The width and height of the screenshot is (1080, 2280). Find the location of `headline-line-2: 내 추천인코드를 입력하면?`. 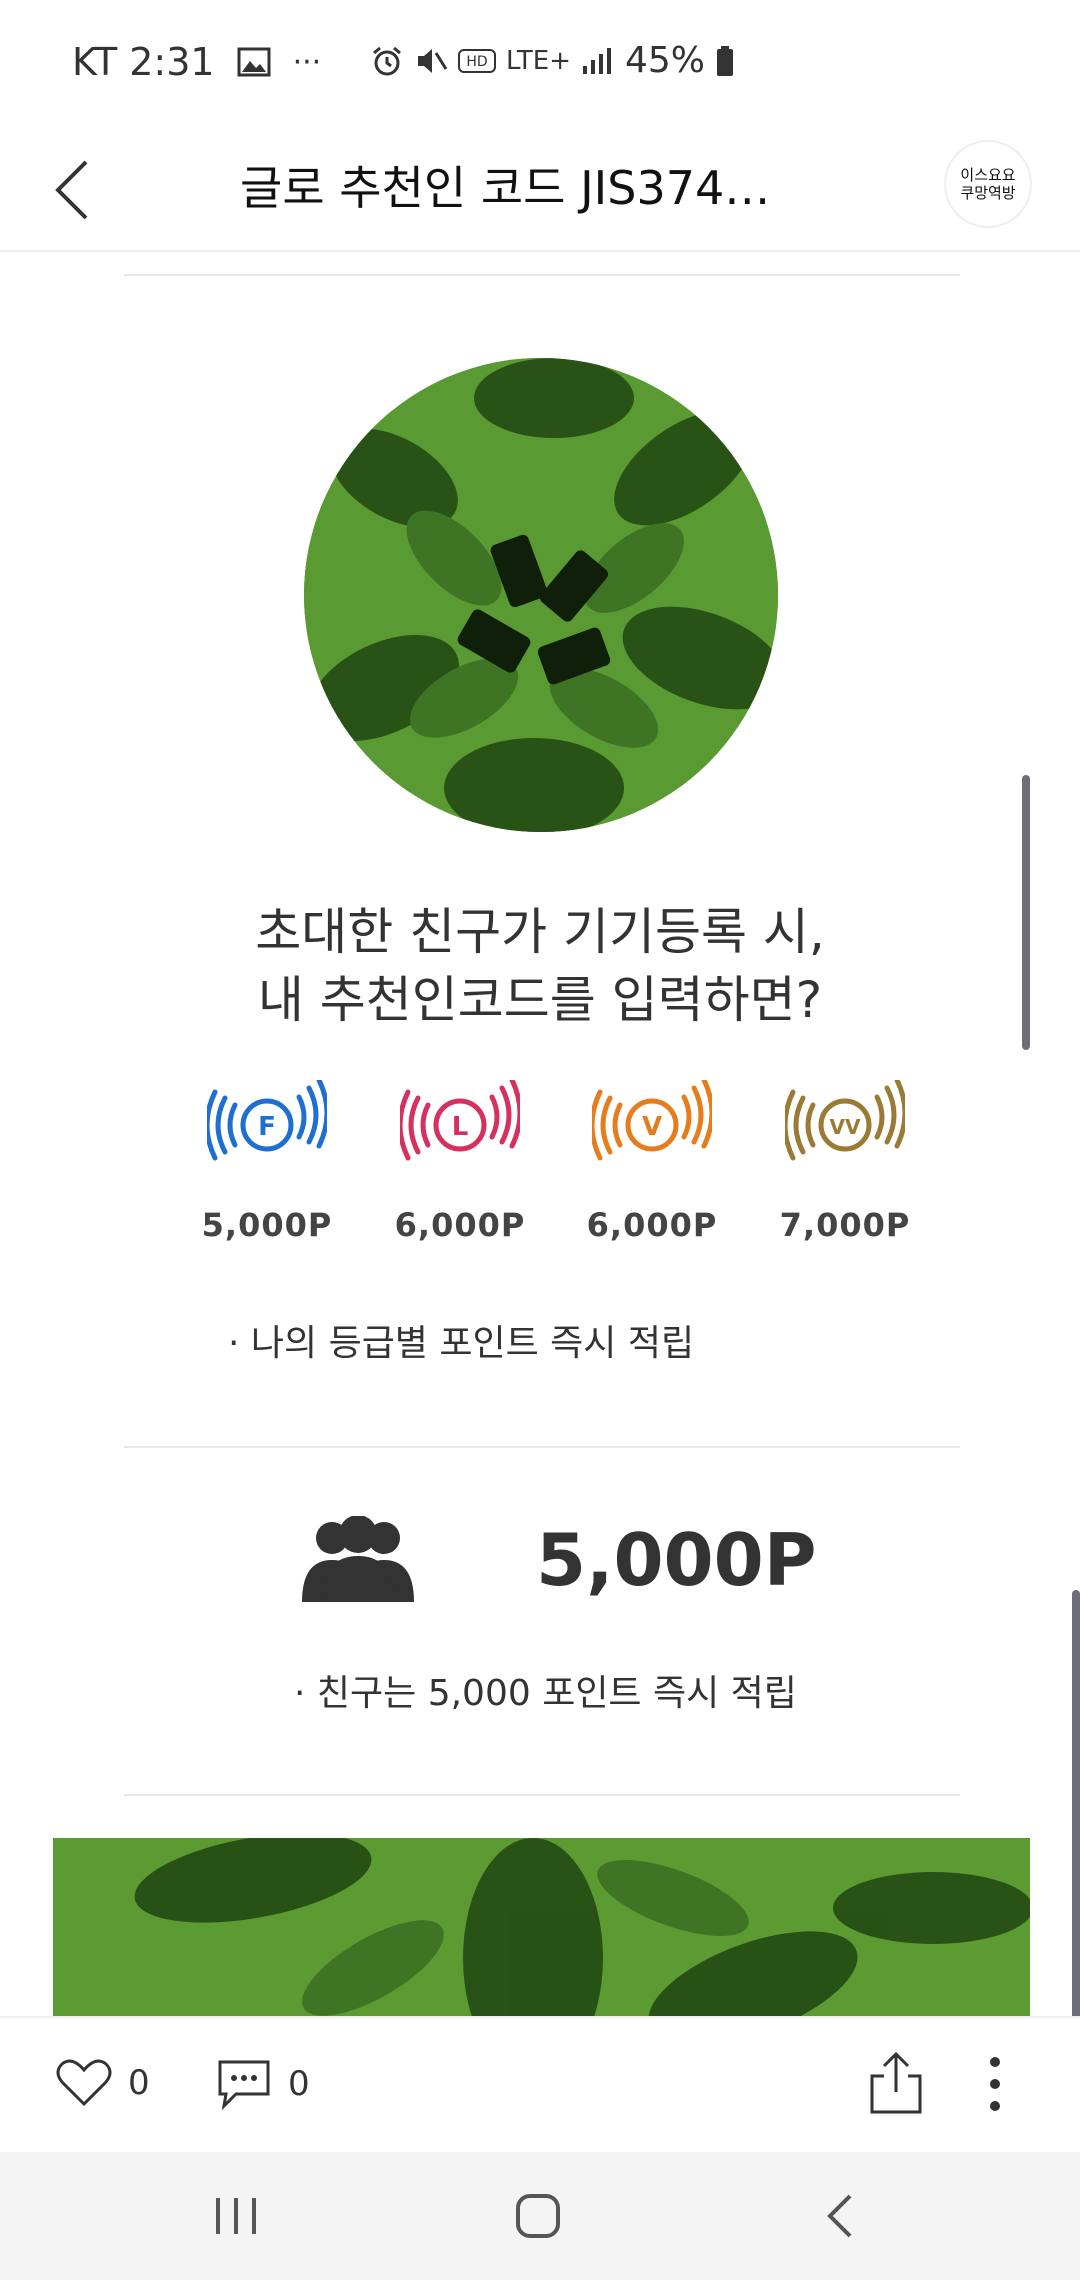

headline-line-2: 내 추천인코드를 입력하면? is located at coordinates (540, 1000).